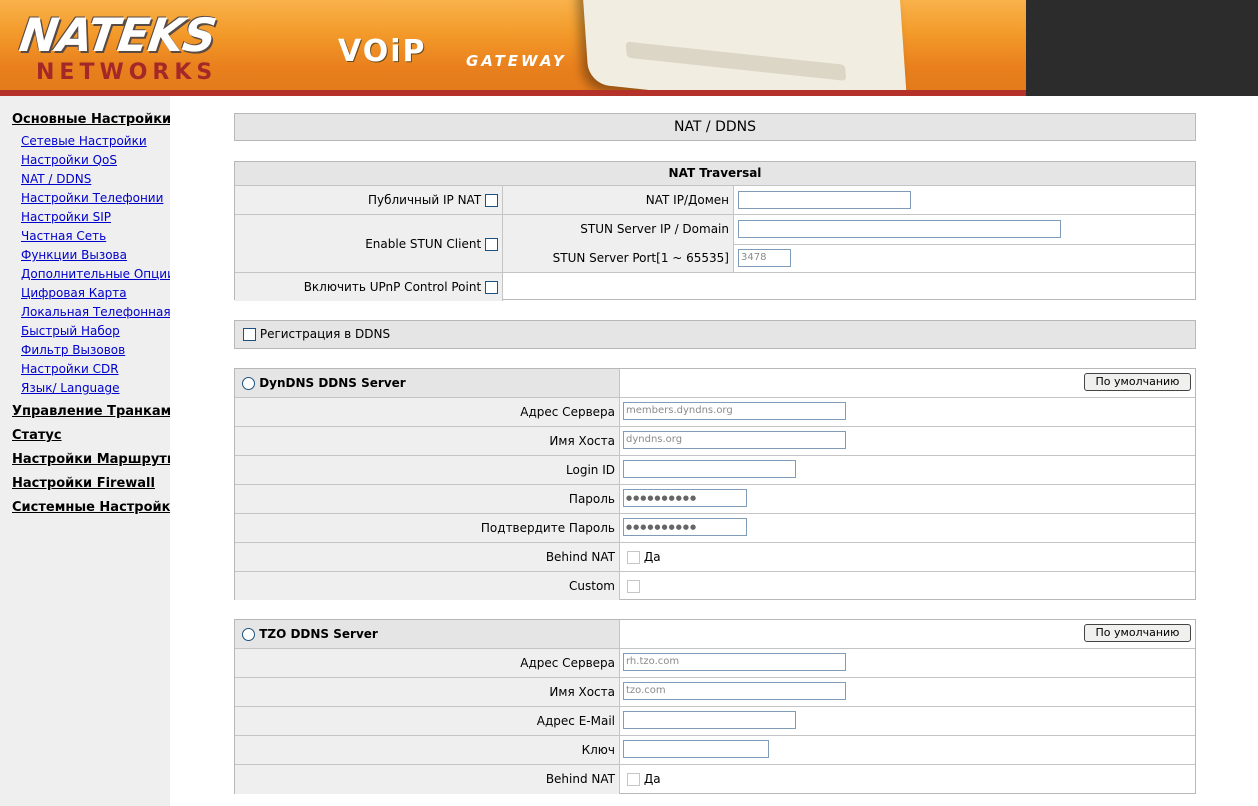  What do you see at coordinates (332, 383) in the screenshot?
I see `dyndns-title: DynDNS DDNS Server` at bounding box center [332, 383].